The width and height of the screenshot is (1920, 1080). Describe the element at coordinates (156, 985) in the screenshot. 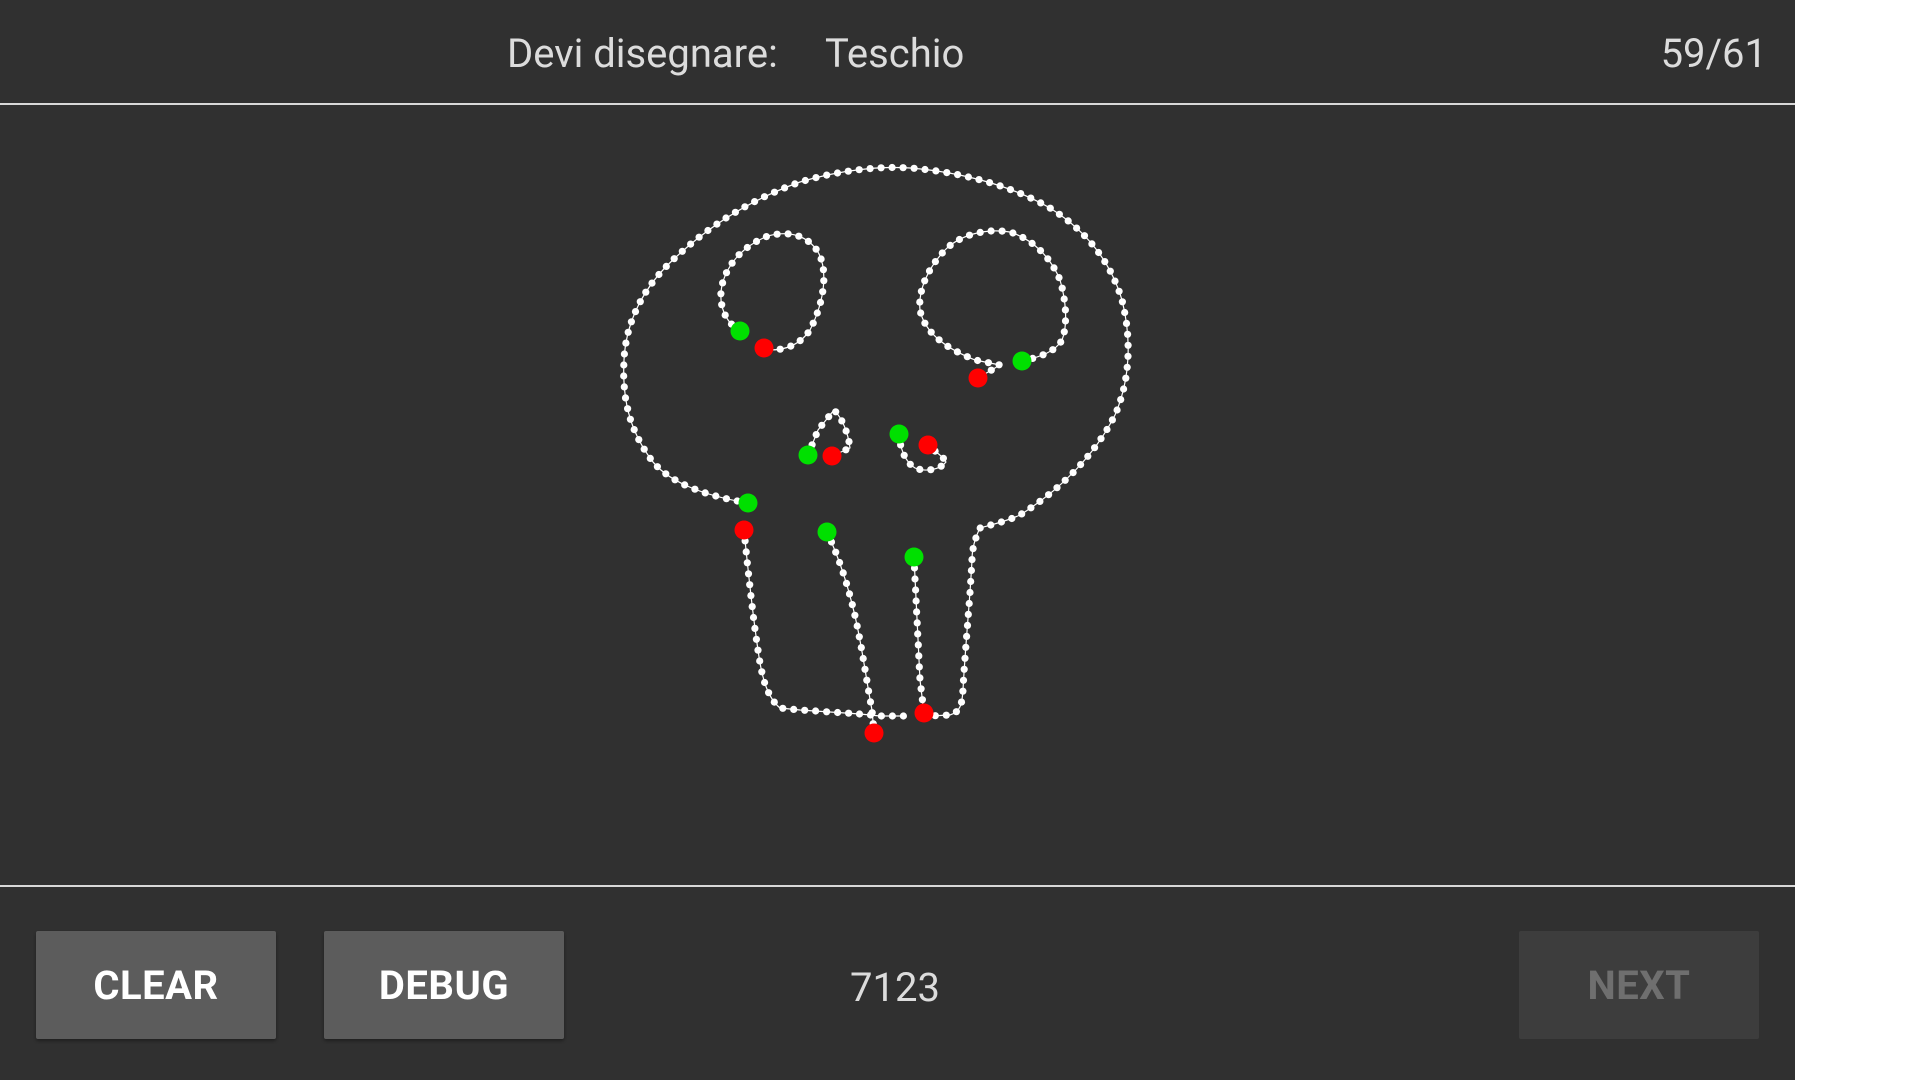

I see `clear-button: CLEAR` at that location.